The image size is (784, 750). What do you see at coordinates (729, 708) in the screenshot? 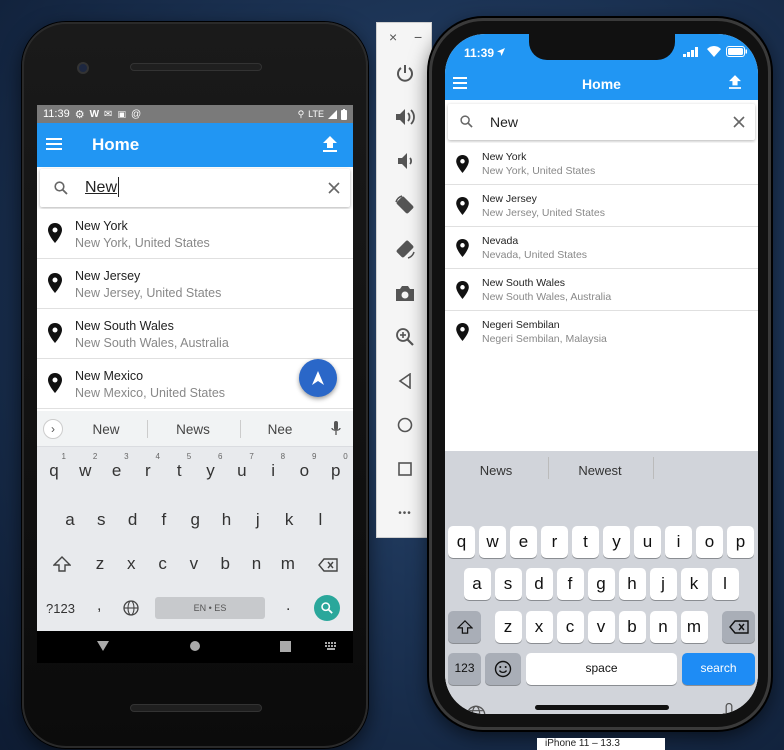
I see `dictation-microphone-icon` at bounding box center [729, 708].